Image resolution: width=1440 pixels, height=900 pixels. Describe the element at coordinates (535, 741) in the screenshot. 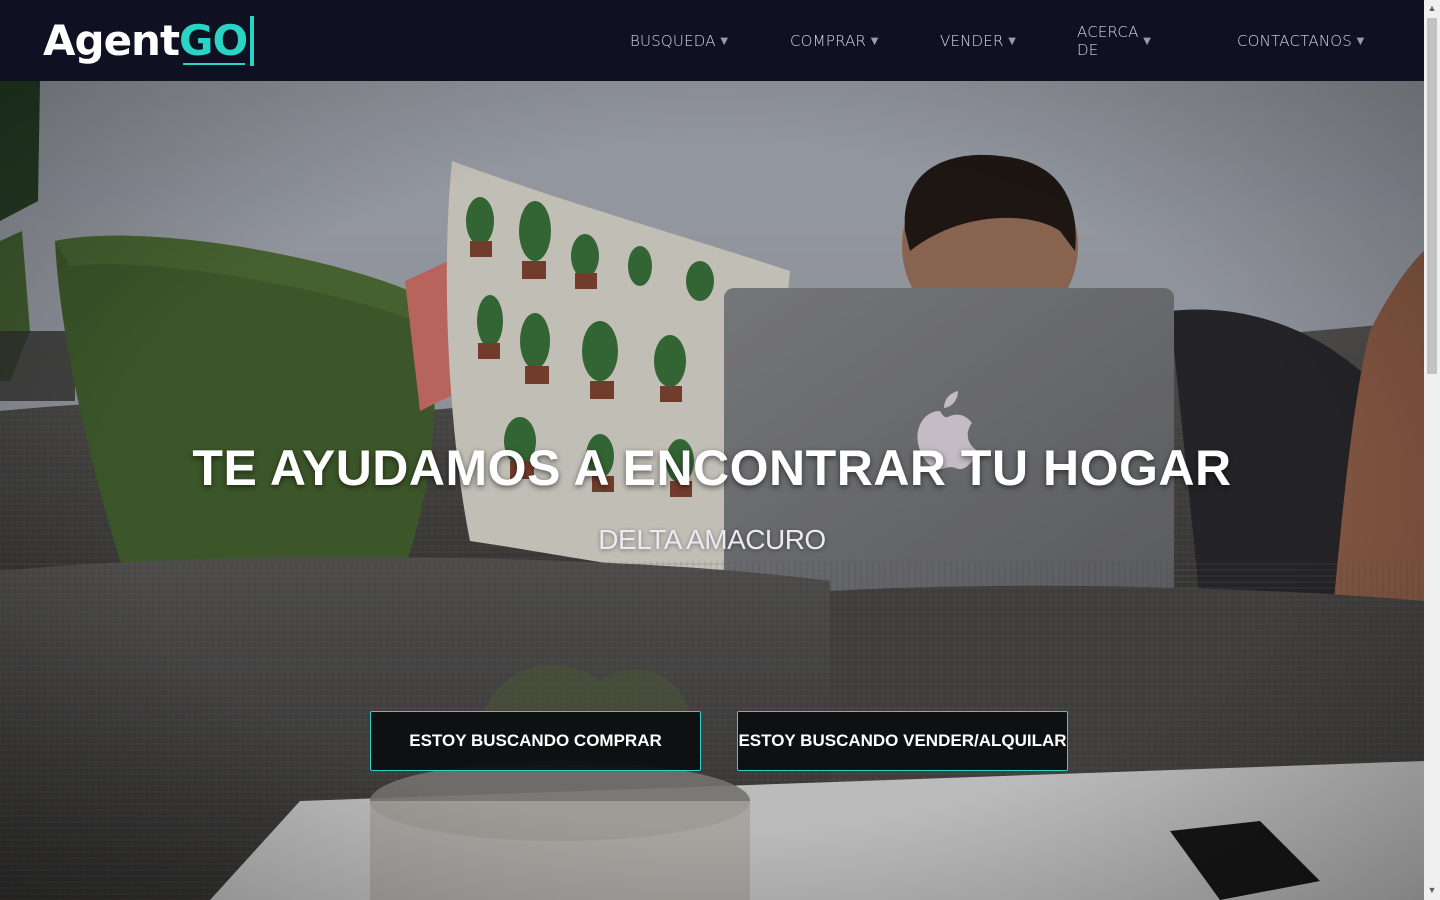

I see `buy-search-button: ESTOY BUSCANDO COMPRAR` at that location.